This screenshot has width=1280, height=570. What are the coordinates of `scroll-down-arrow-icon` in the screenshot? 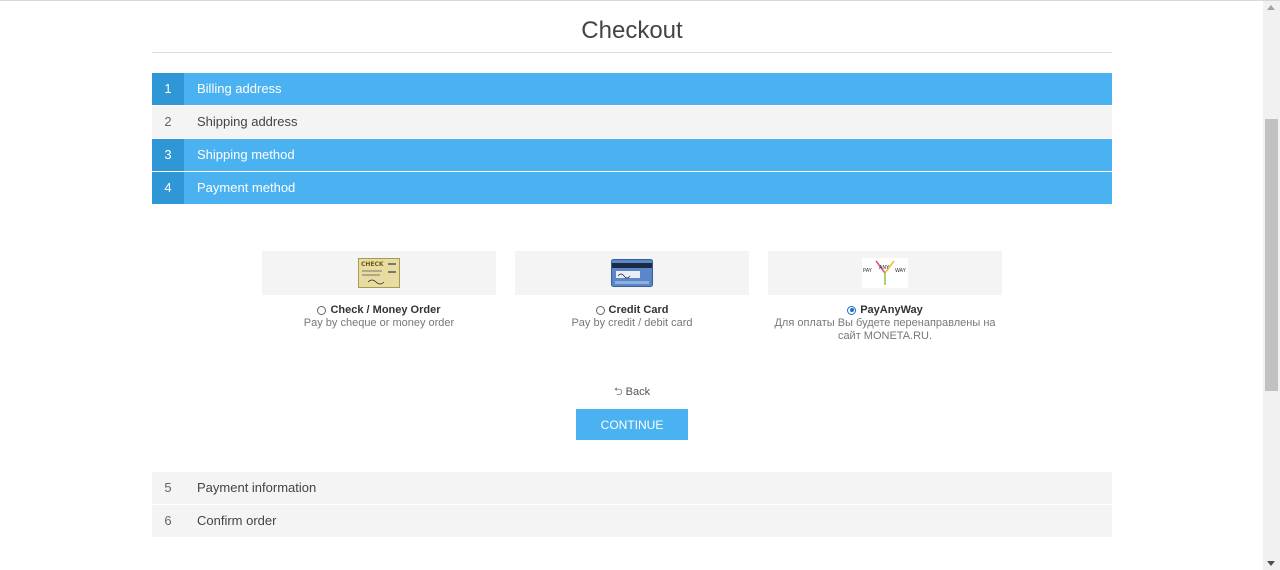 It's located at (1271, 563).